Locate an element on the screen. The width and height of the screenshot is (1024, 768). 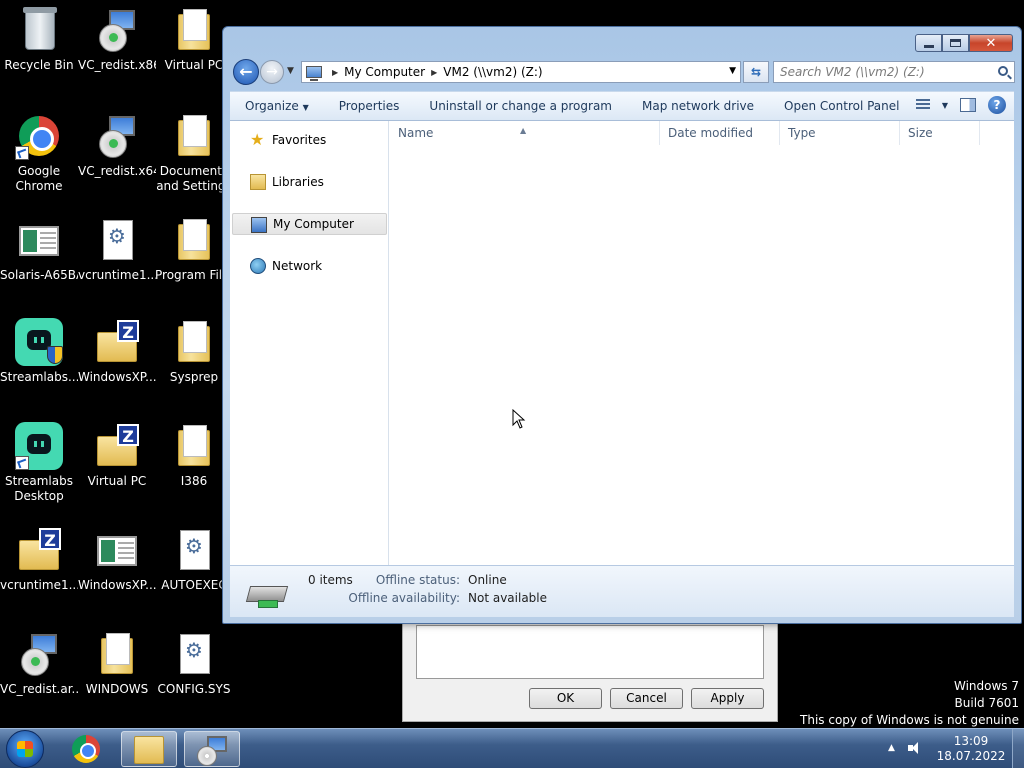
uninstall-program-button: Uninstall or change a program is located at coordinates (520, 106).